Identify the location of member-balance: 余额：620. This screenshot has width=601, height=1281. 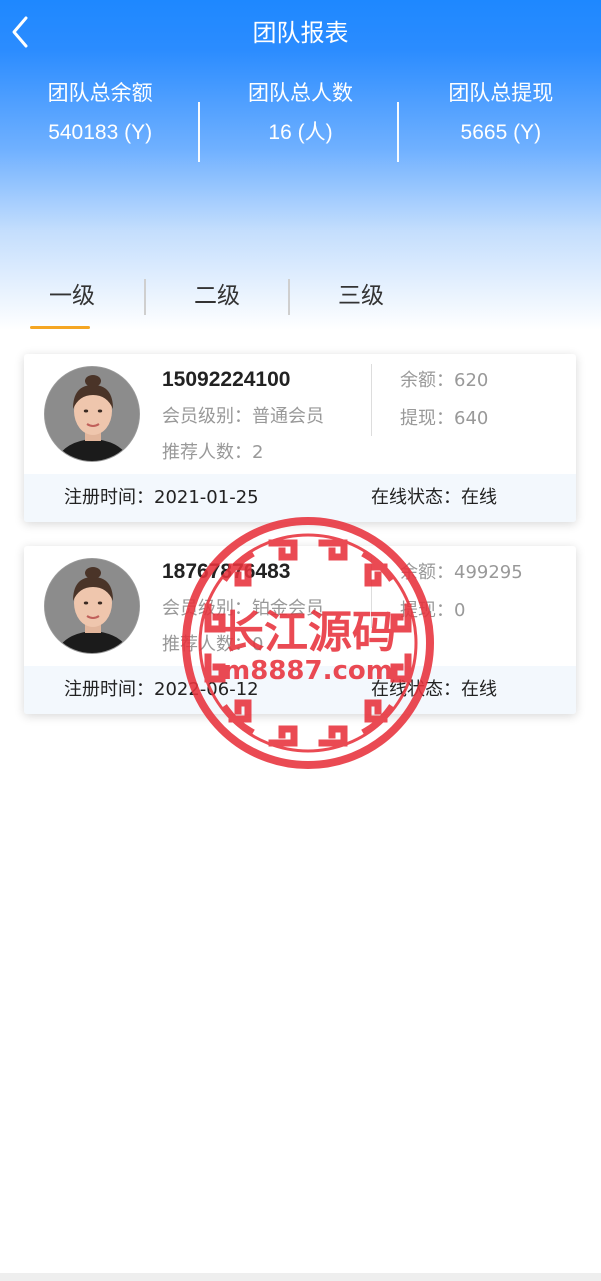
(444, 380).